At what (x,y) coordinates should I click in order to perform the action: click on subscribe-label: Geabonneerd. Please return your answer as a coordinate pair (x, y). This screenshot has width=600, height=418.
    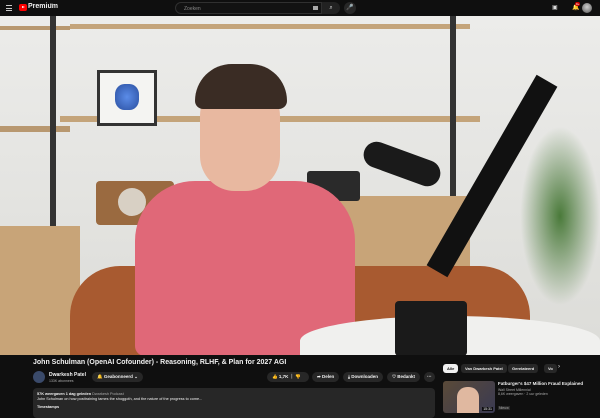
    Looking at the image, I should click on (118, 376).